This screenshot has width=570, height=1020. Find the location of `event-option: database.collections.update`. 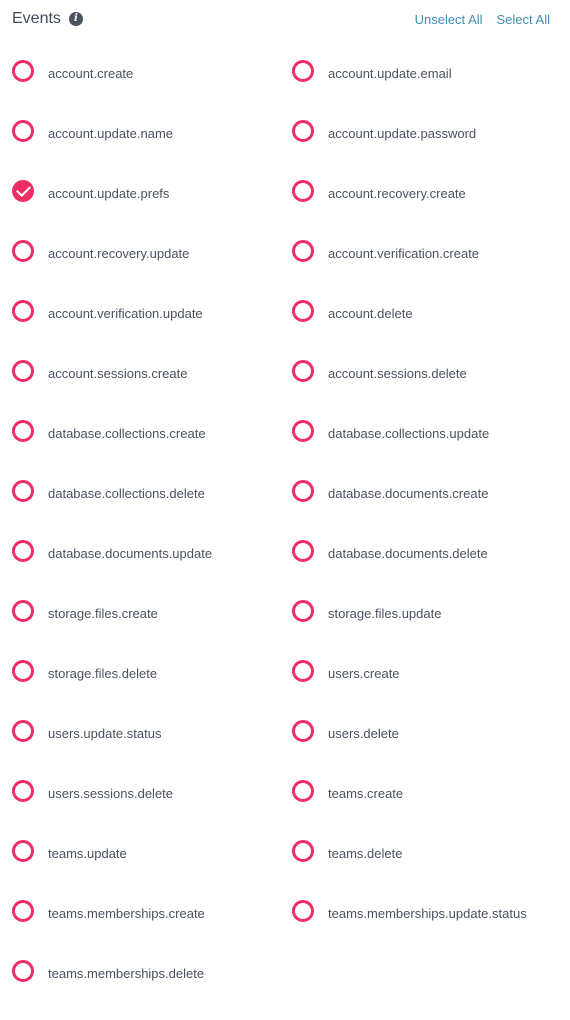

event-option: database.collections.update is located at coordinates (431, 450).